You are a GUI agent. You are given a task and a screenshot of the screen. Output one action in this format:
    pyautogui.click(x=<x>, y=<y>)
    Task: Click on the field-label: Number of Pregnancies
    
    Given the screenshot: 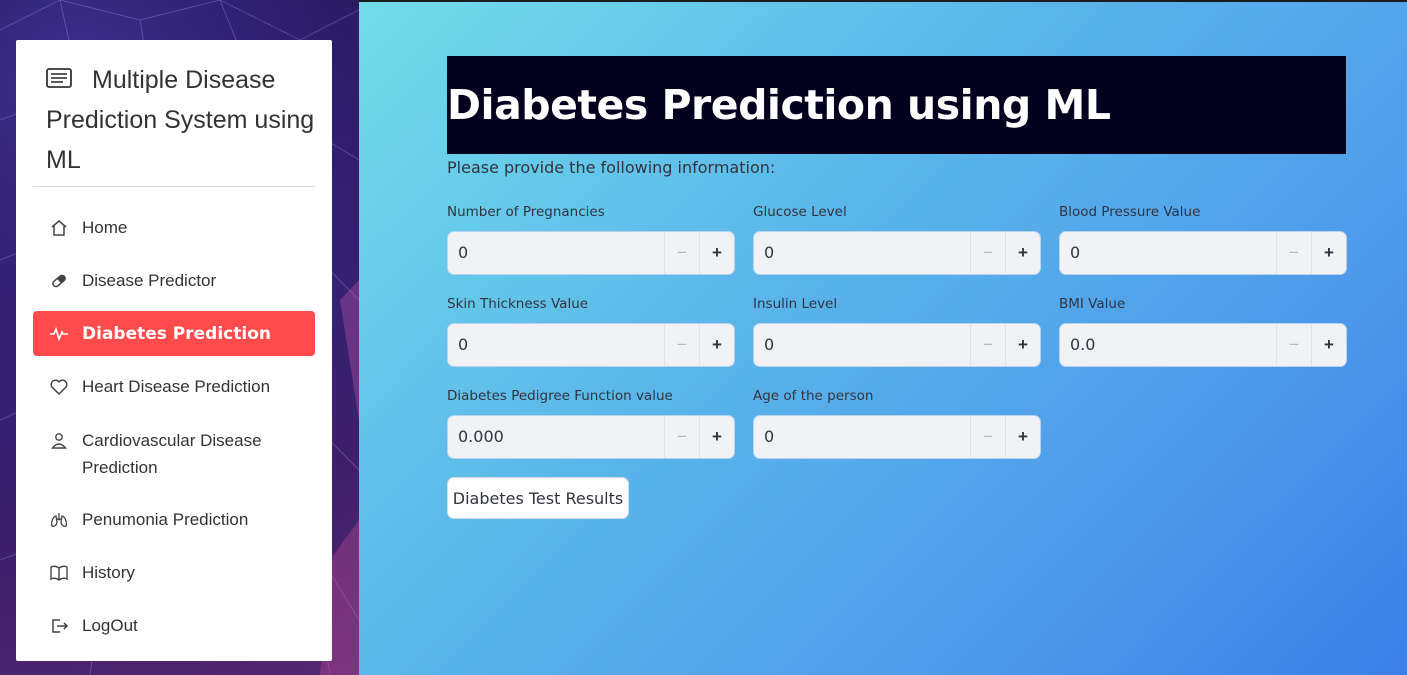 What is the action you would take?
    pyautogui.click(x=526, y=212)
    